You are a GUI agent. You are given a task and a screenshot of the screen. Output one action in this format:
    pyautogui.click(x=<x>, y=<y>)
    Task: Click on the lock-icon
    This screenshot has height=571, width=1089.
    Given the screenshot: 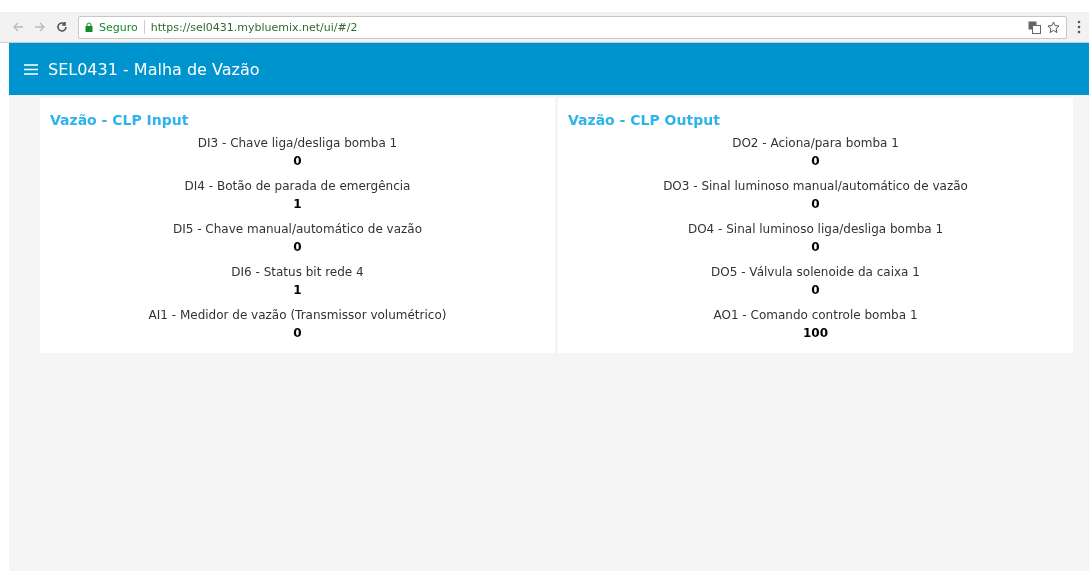 What is the action you would take?
    pyautogui.click(x=89, y=27)
    